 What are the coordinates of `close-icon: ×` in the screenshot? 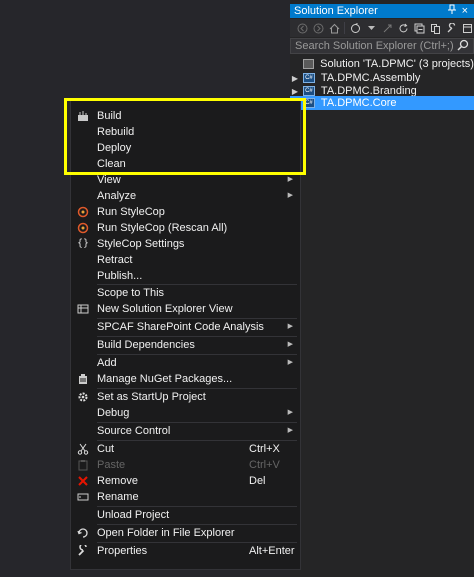 It's located at (465, 11).